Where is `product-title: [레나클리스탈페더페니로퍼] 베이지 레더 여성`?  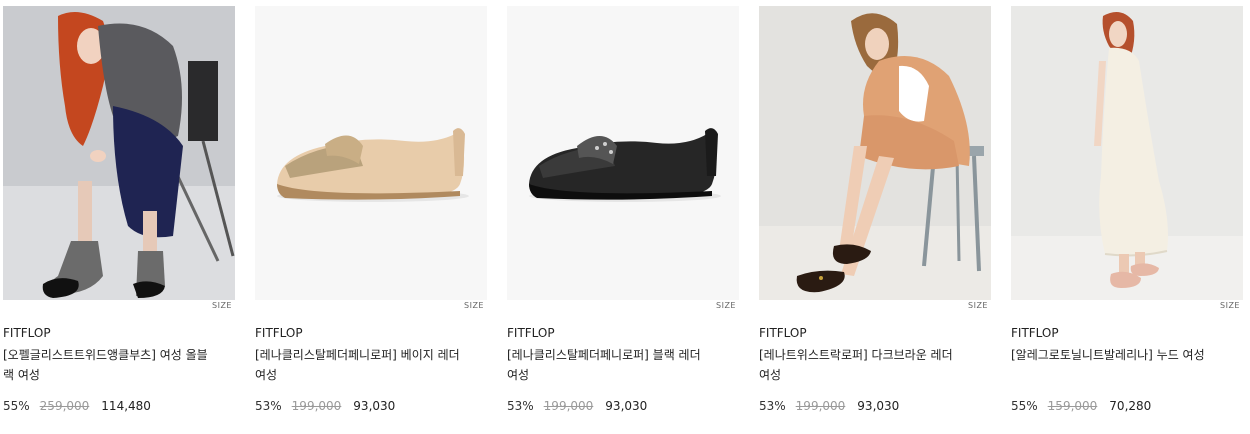 product-title: [레나클리스탈페더페니로퍼] 베이지 레더 여성 is located at coordinates (357, 365).